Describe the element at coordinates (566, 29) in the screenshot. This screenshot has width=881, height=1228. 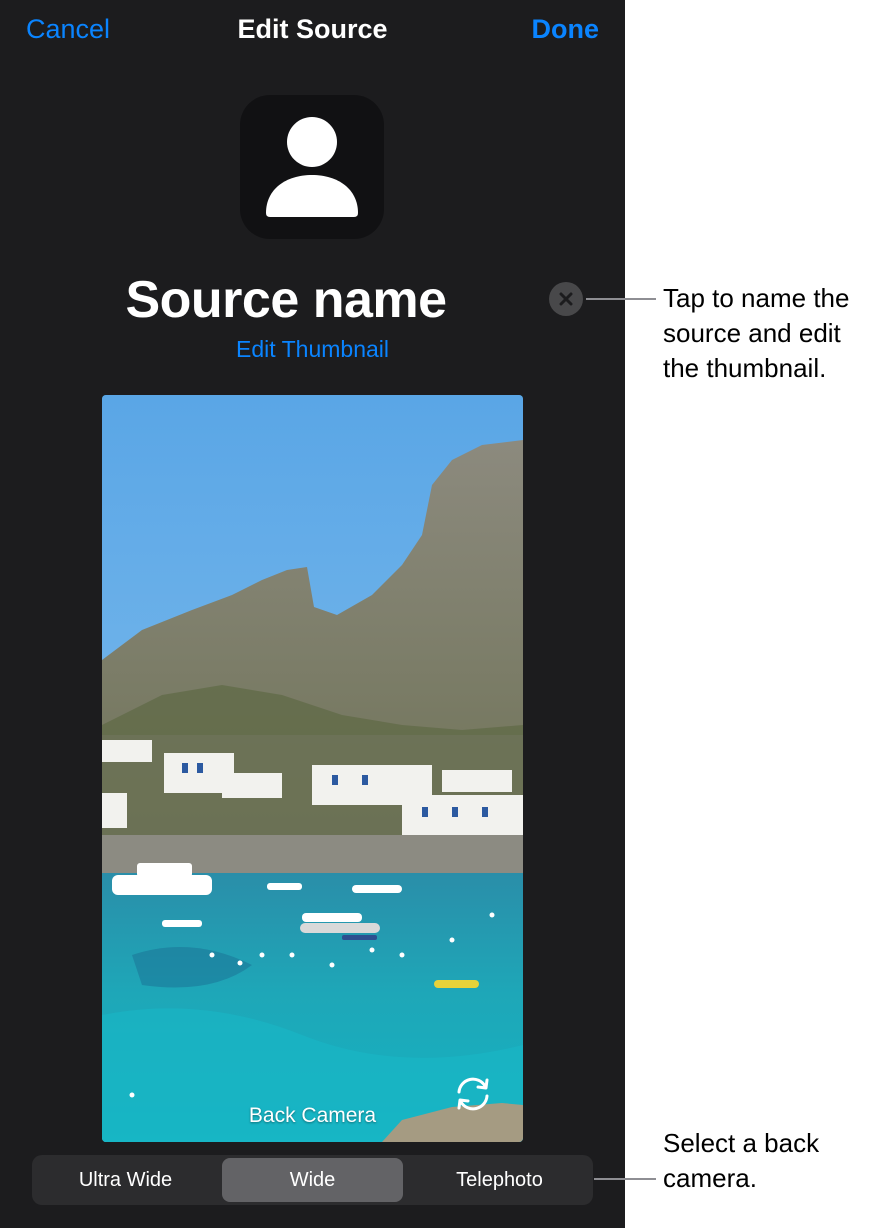
I see `done-button: Done` at that location.